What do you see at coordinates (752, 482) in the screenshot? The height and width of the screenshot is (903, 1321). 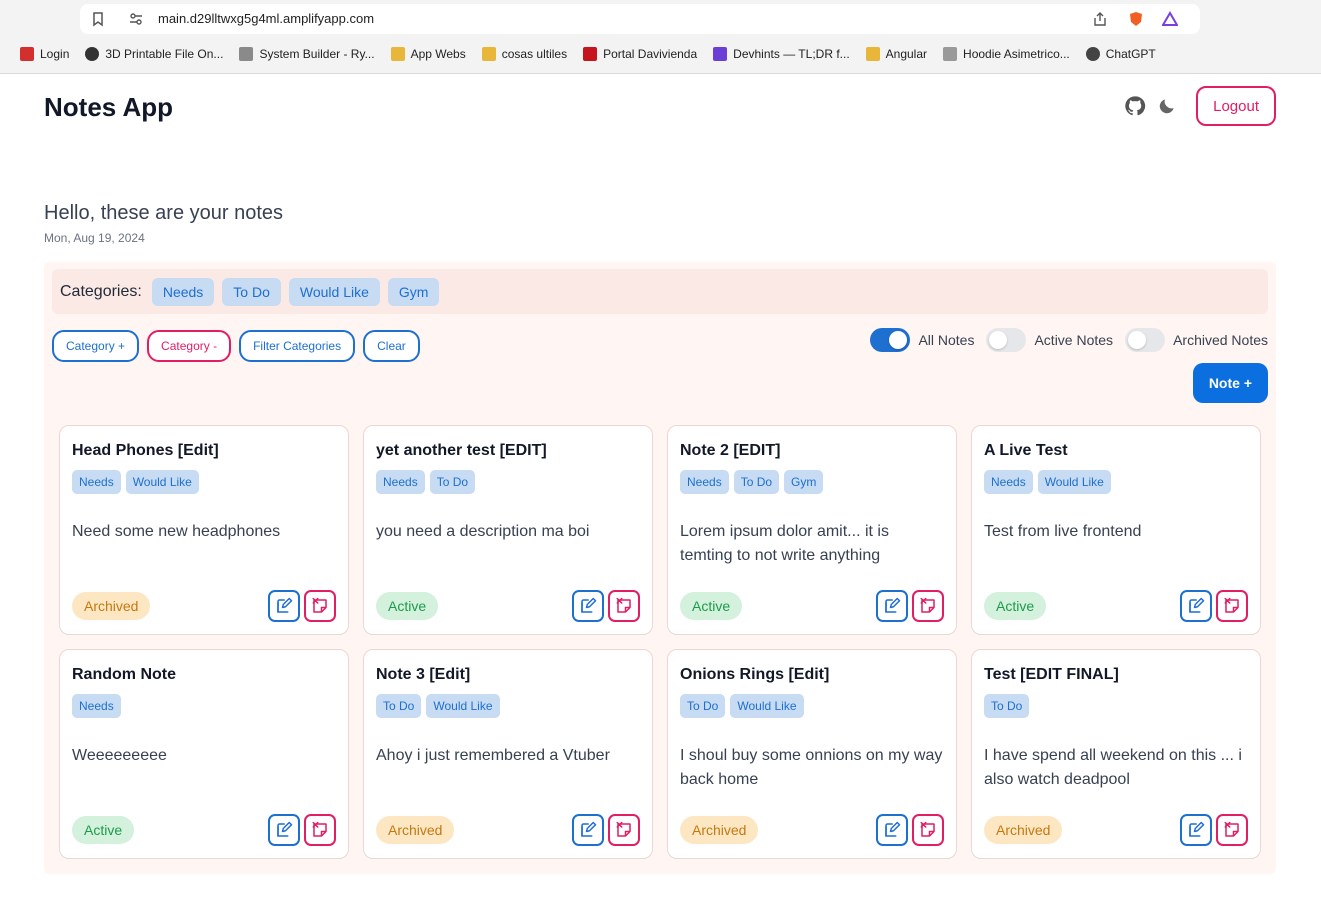 I see `note-tags: Needs To Do Gym` at bounding box center [752, 482].